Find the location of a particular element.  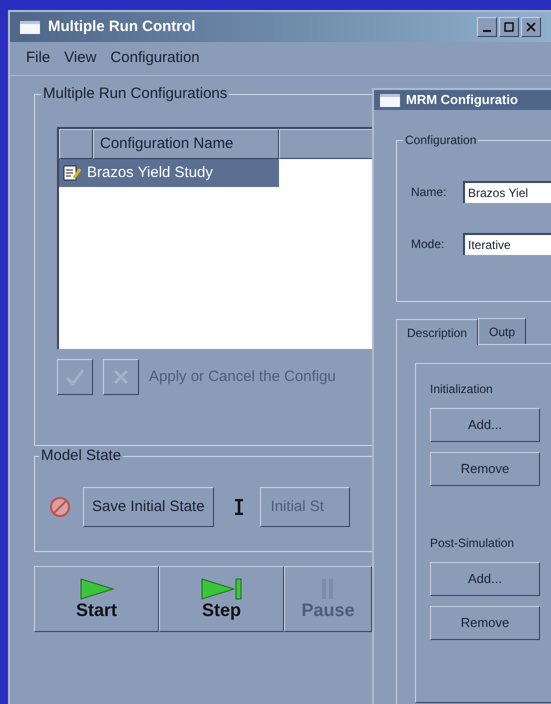

column-header is located at coordinates (76, 144).